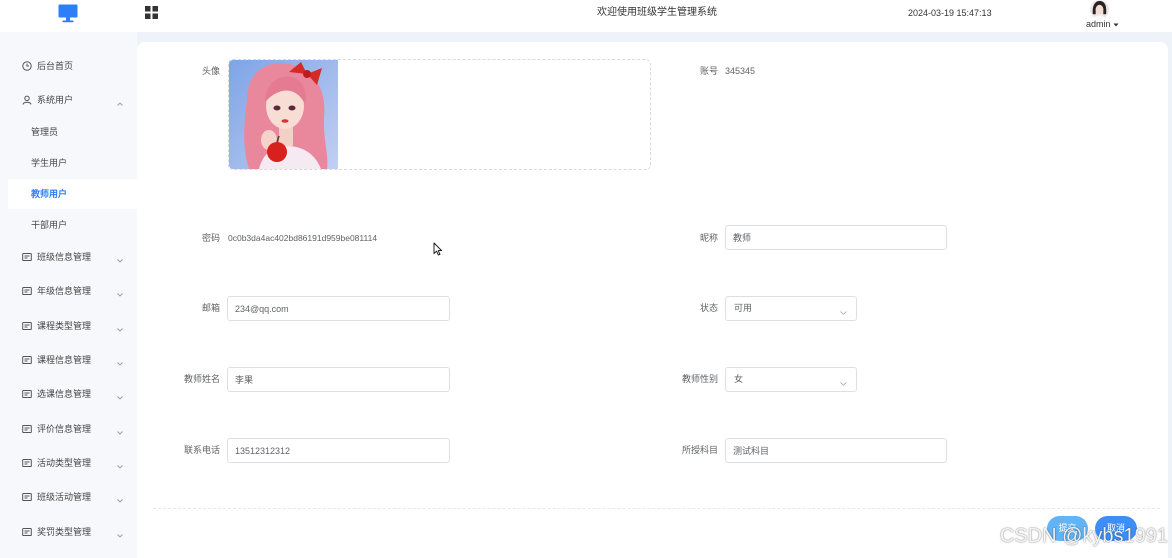 The image size is (1172, 558). I want to click on gender-select: 女, so click(791, 379).